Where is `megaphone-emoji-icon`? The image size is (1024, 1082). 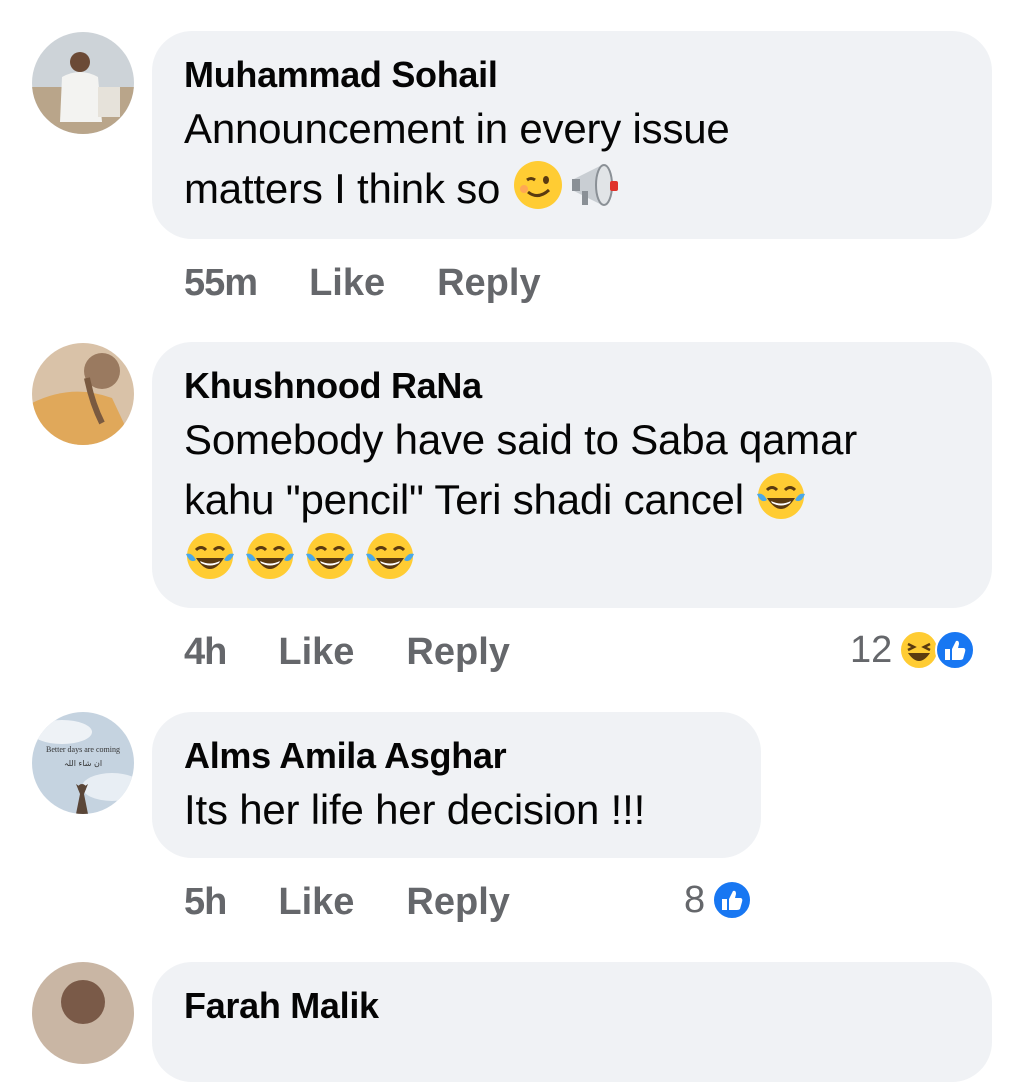 megaphone-emoji-icon is located at coordinates (594, 185).